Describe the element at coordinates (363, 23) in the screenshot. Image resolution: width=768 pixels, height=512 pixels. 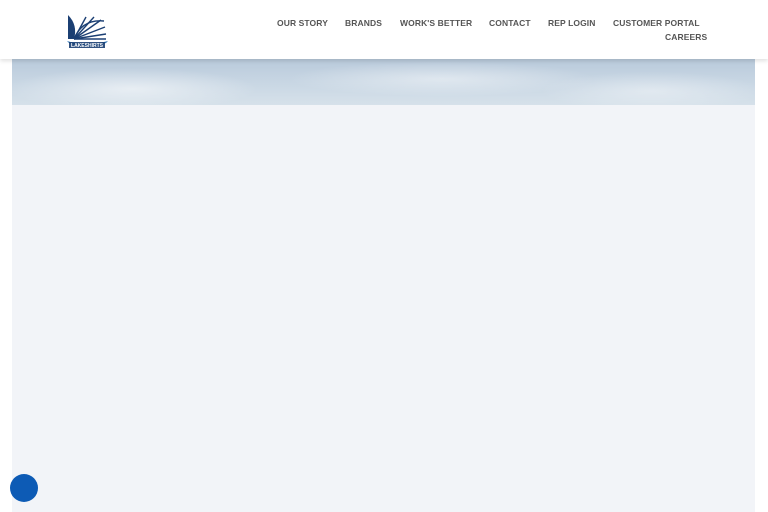
I see `nav-brands: BRANDS` at that location.